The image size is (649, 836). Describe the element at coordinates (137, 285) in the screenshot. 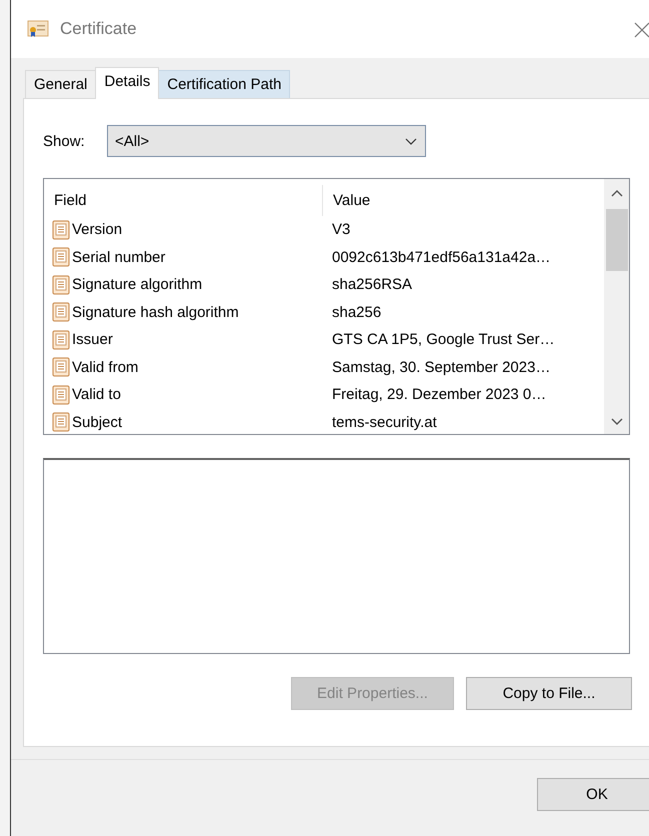

I see `field-name: Signature algorithm` at that location.